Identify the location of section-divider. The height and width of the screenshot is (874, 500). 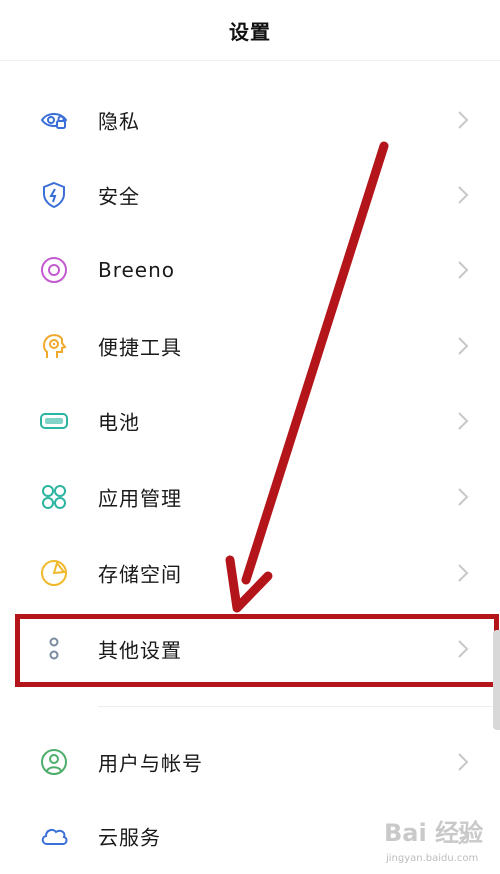
(299, 706).